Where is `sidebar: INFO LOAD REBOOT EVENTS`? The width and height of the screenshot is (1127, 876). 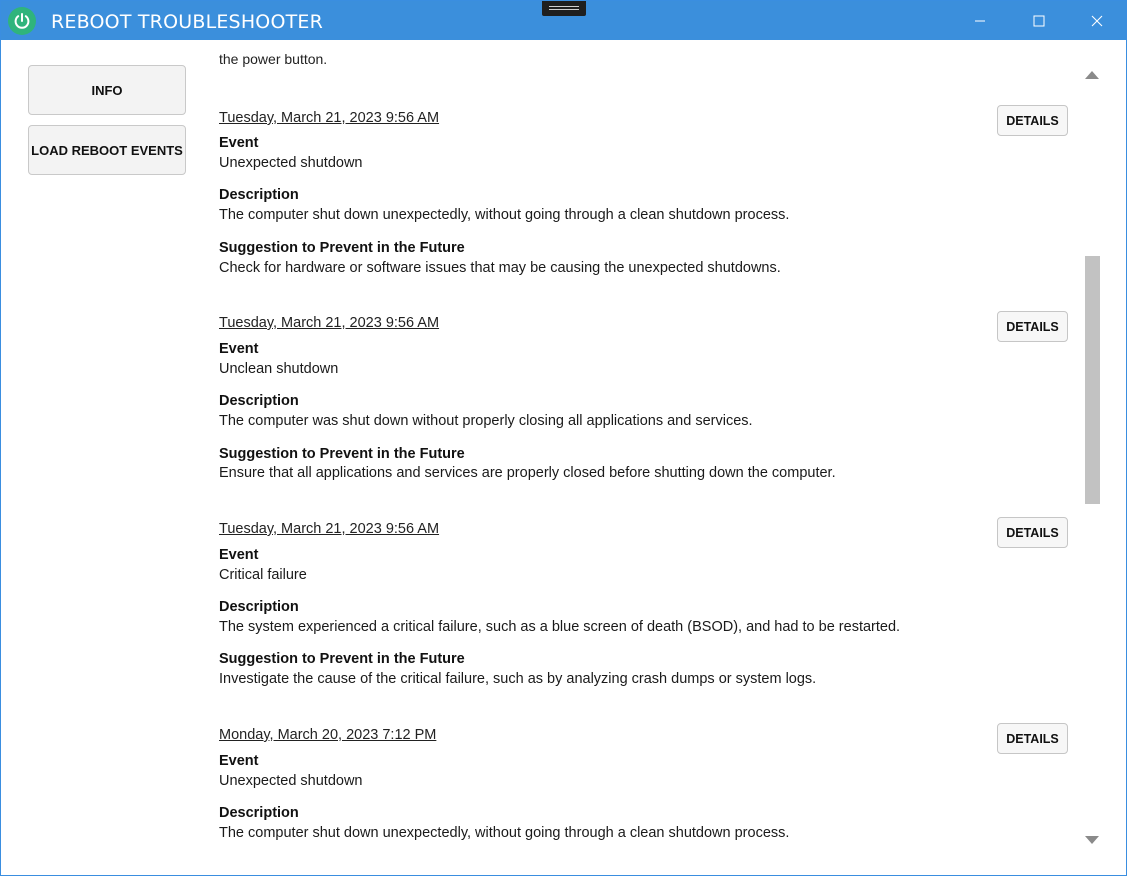 sidebar: INFO LOAD REBOOT EVENTS is located at coordinates (107, 125).